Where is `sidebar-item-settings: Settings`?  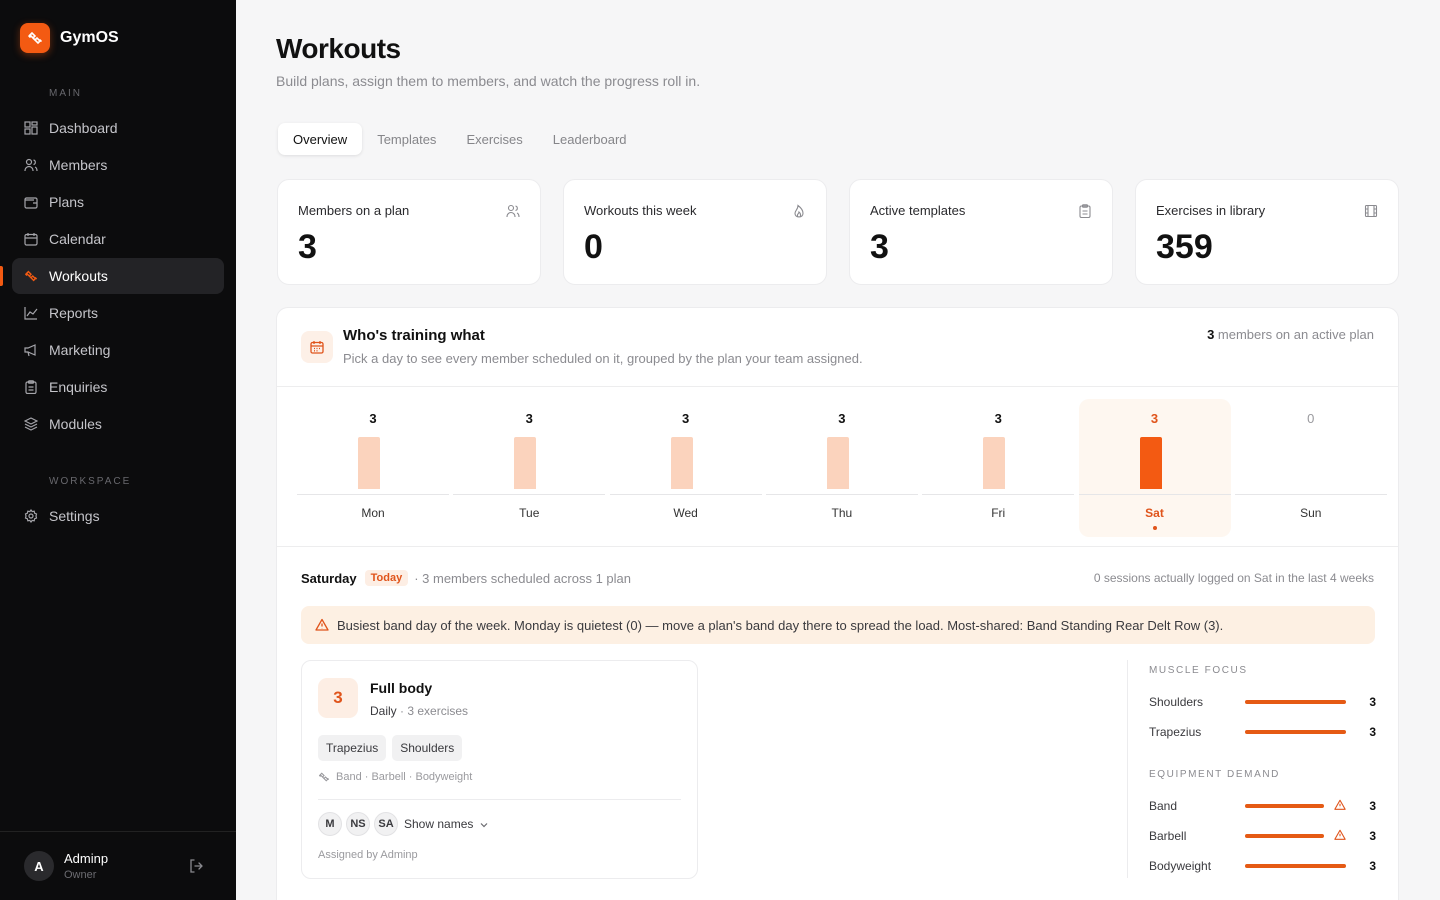
sidebar-item-settings: Settings is located at coordinates (118, 516).